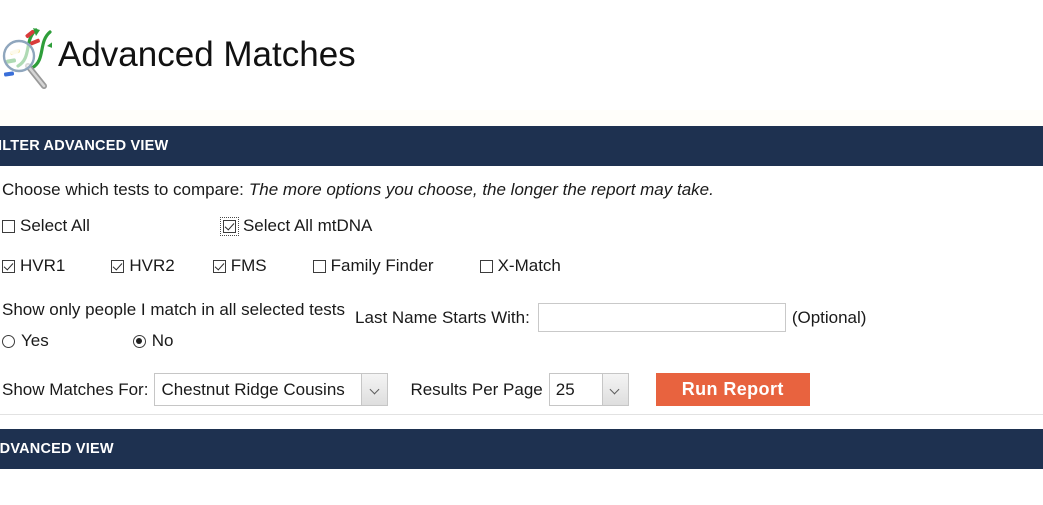 This screenshot has width=1043, height=505. I want to click on radio-label-no: No, so click(162, 340).